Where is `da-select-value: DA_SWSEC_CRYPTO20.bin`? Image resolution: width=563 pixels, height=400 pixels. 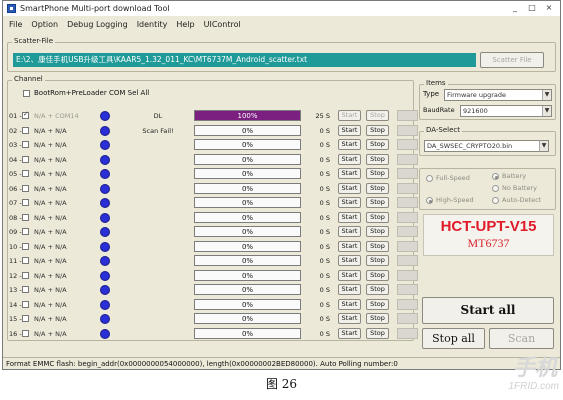 da-select-value: DA_SWSEC_CRYPTO20.bin is located at coordinates (470, 146).